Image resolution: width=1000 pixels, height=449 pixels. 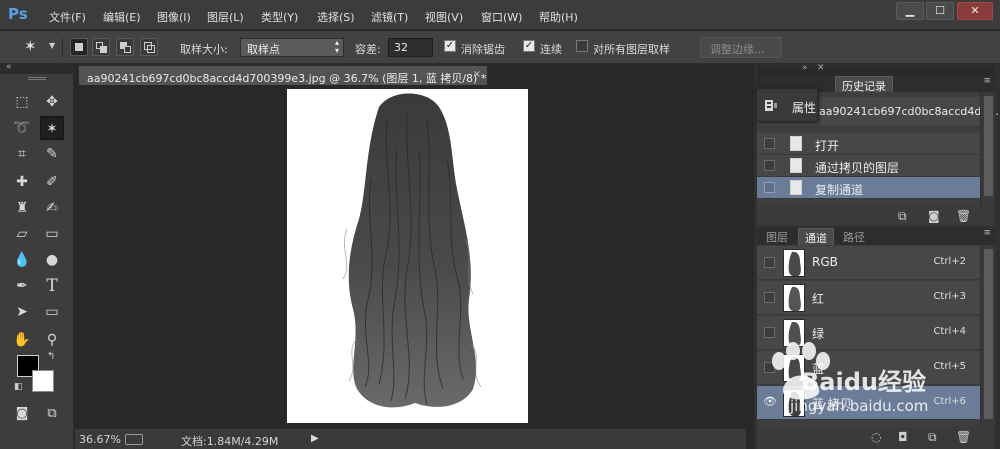 What do you see at coordinates (30, 46) in the screenshot?
I see `magic-wand-preset-icon: ✶` at bounding box center [30, 46].